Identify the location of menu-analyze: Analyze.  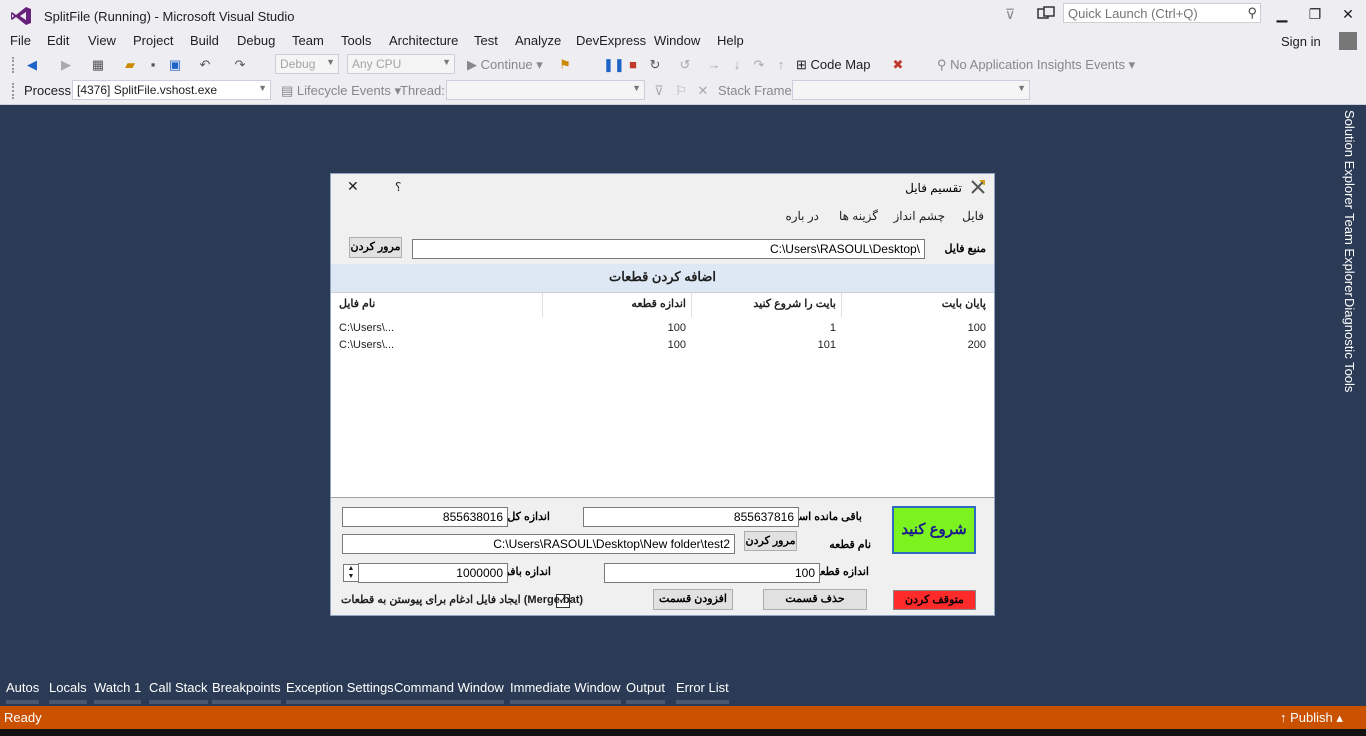
(538, 40).